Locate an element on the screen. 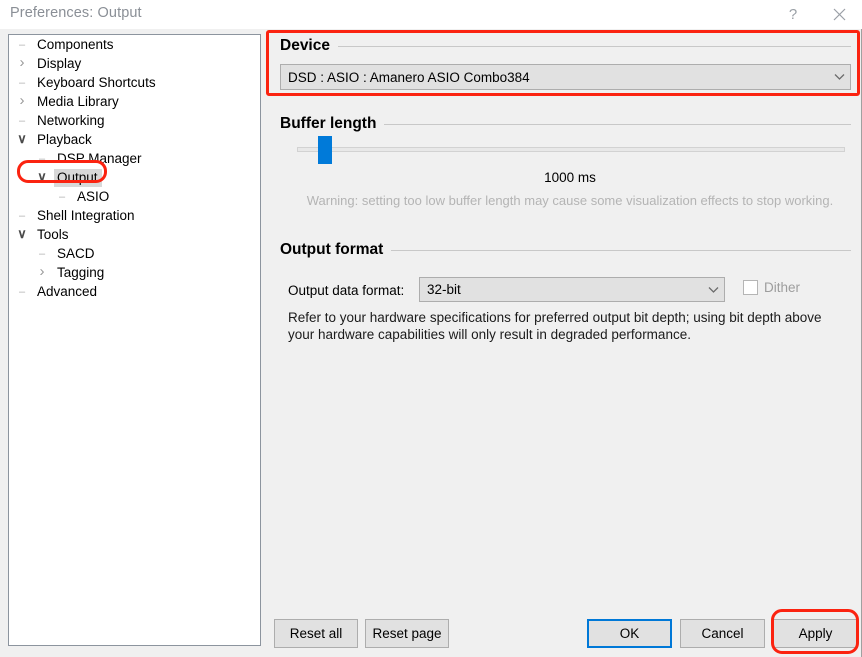 This screenshot has width=862, height=657. dither-label: Dither is located at coordinates (782, 287).